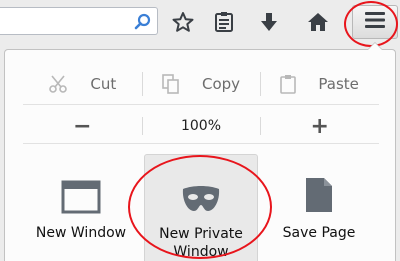 This screenshot has width=400, height=261. What do you see at coordinates (79, 21) in the screenshot?
I see `url-bar` at bounding box center [79, 21].